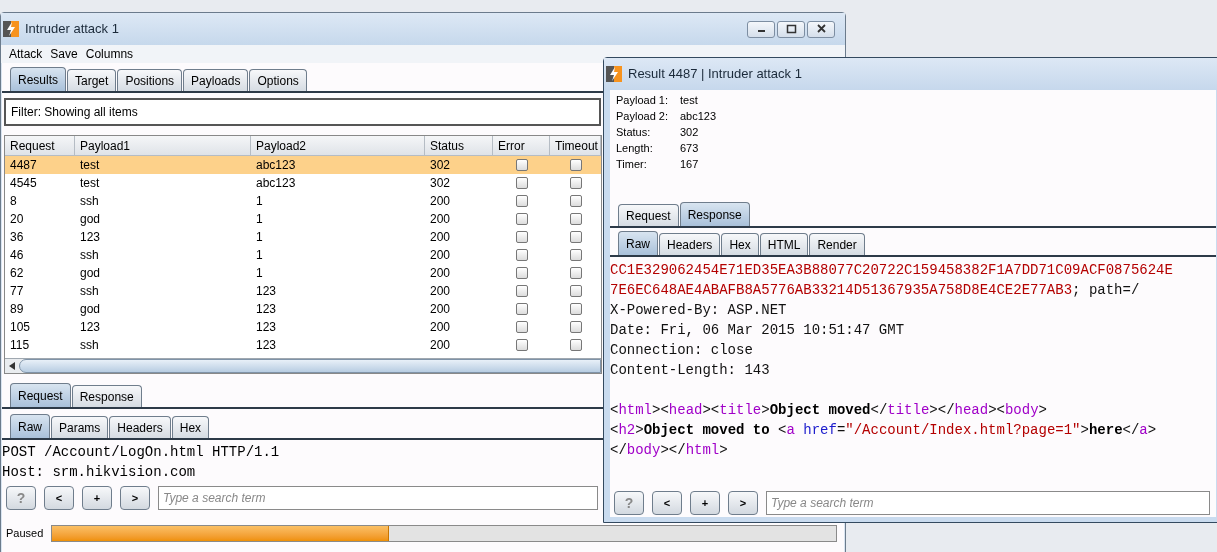 The width and height of the screenshot is (1217, 552). Describe the element at coordinates (689, 148) in the screenshot. I see `field-value: 673` at that location.